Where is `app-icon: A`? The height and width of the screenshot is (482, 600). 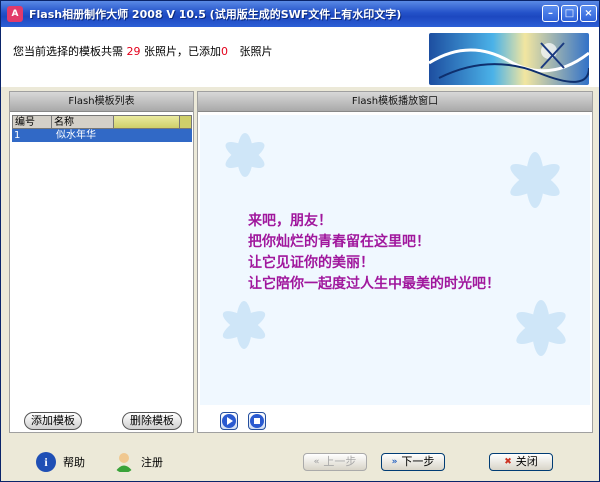
app-icon: A is located at coordinates (15, 14).